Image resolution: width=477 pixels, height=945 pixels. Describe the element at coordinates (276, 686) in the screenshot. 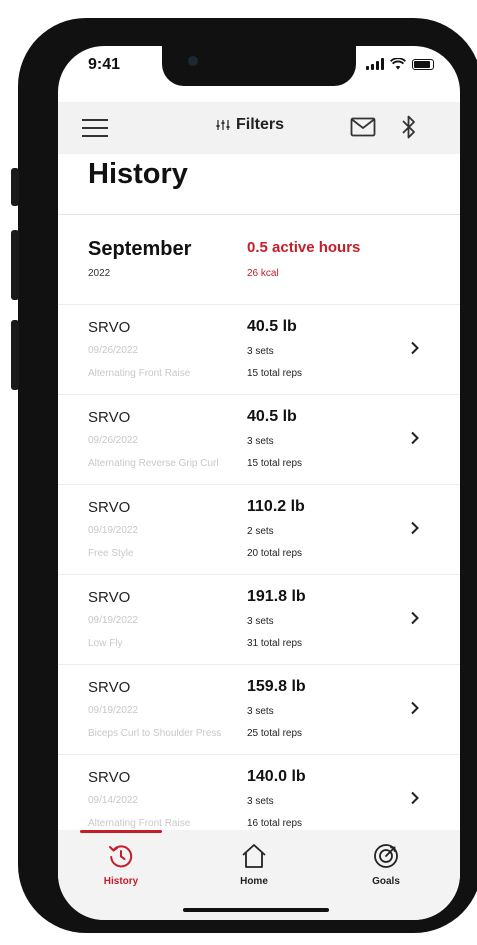

I see `workout-weight: 159.8 lb` at that location.